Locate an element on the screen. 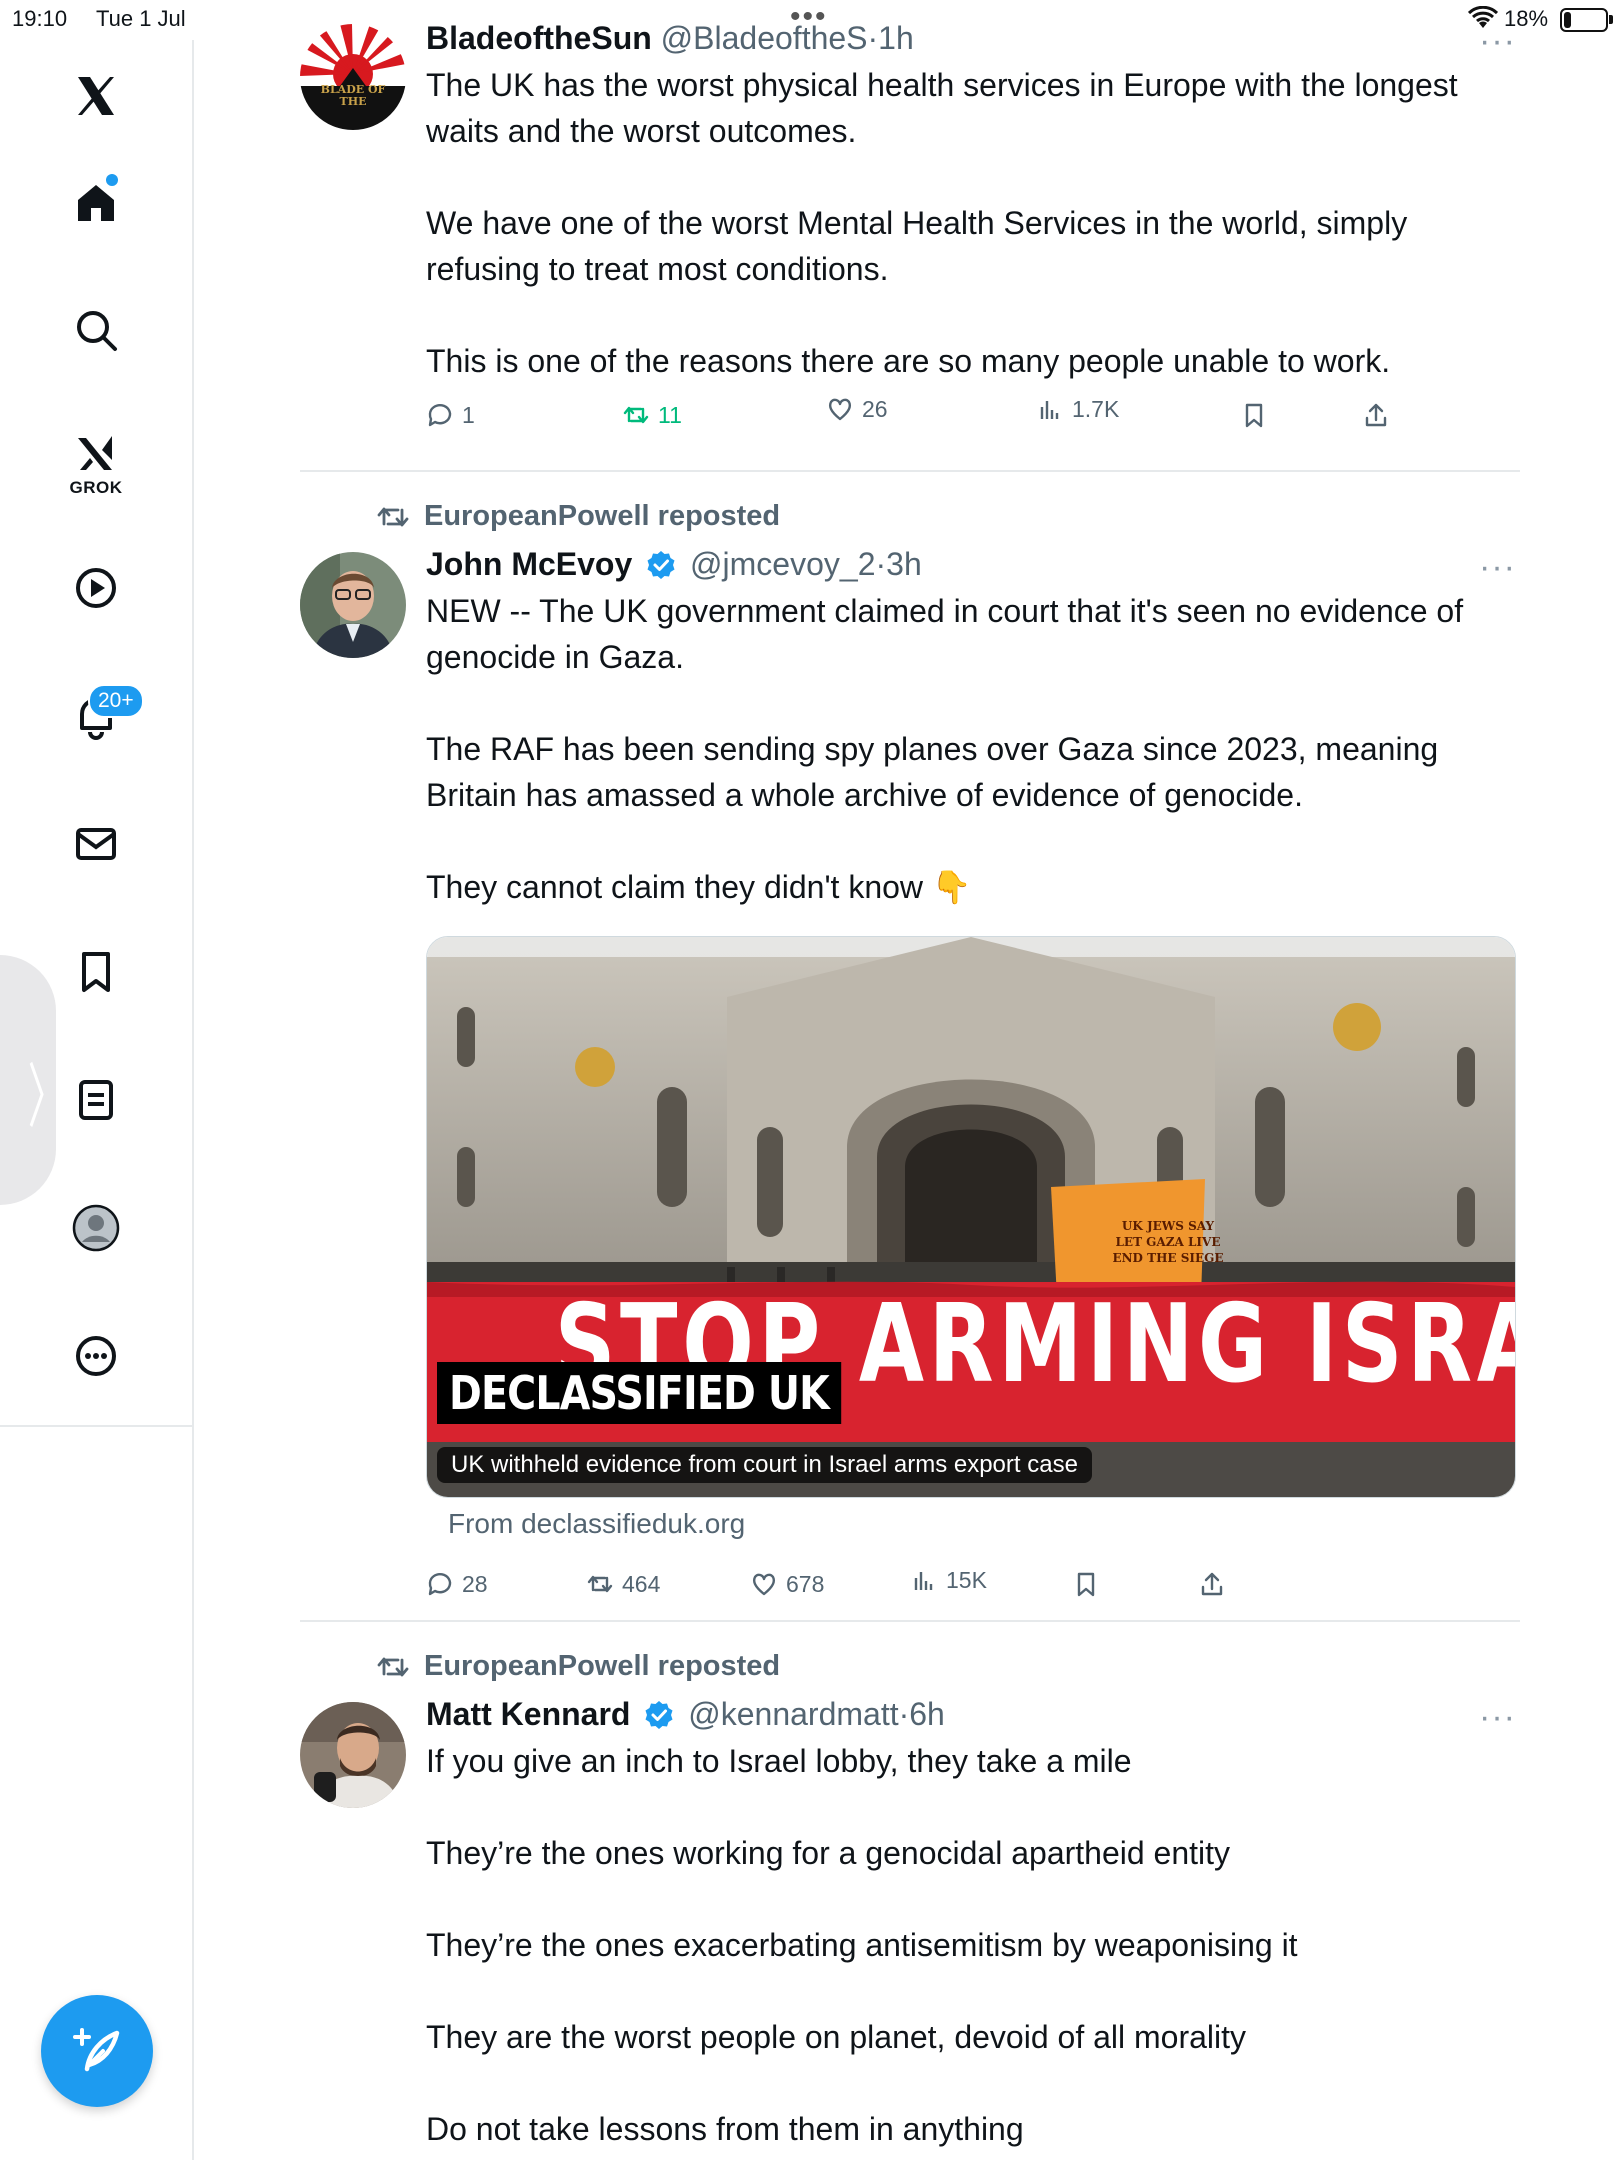  search-icon is located at coordinates (96, 330).